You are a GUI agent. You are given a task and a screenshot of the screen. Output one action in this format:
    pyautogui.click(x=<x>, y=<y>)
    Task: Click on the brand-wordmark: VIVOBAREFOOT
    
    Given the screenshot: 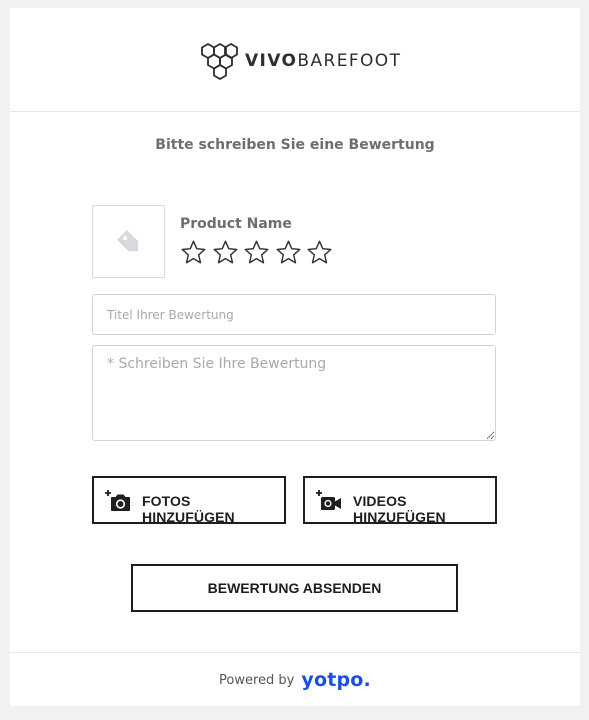 What is the action you would take?
    pyautogui.click(x=323, y=61)
    